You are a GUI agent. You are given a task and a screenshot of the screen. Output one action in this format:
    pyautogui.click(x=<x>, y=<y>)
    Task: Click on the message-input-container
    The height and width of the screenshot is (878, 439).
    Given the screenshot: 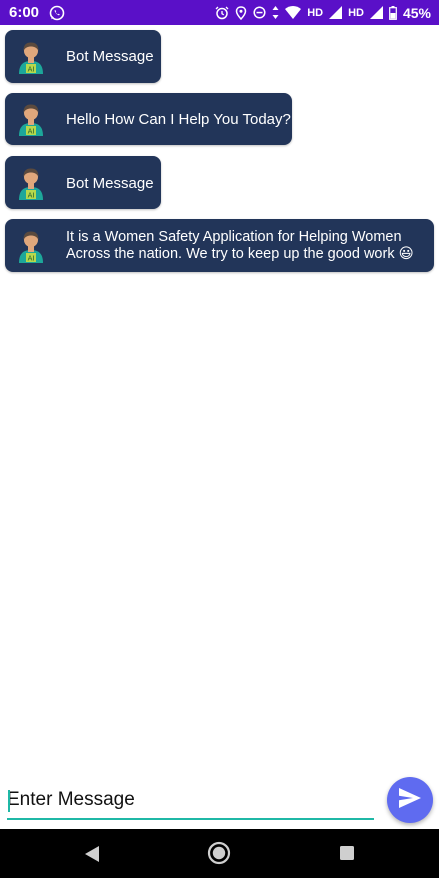 What is the action you would take?
    pyautogui.click(x=190, y=802)
    